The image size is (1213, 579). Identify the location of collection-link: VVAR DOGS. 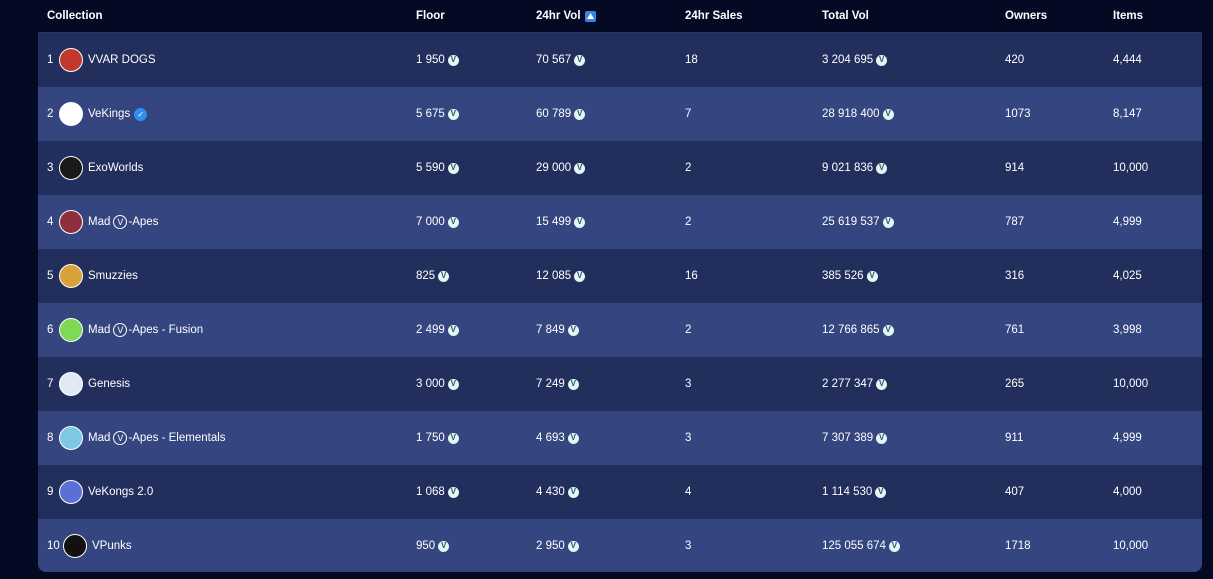
(122, 60).